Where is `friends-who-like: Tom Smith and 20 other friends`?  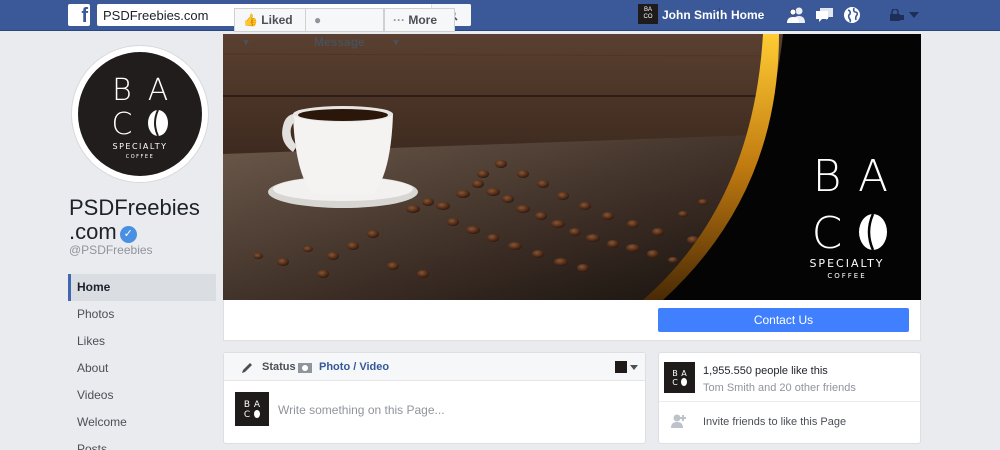
friends-who-like: Tom Smith and 20 other friends is located at coordinates (779, 388).